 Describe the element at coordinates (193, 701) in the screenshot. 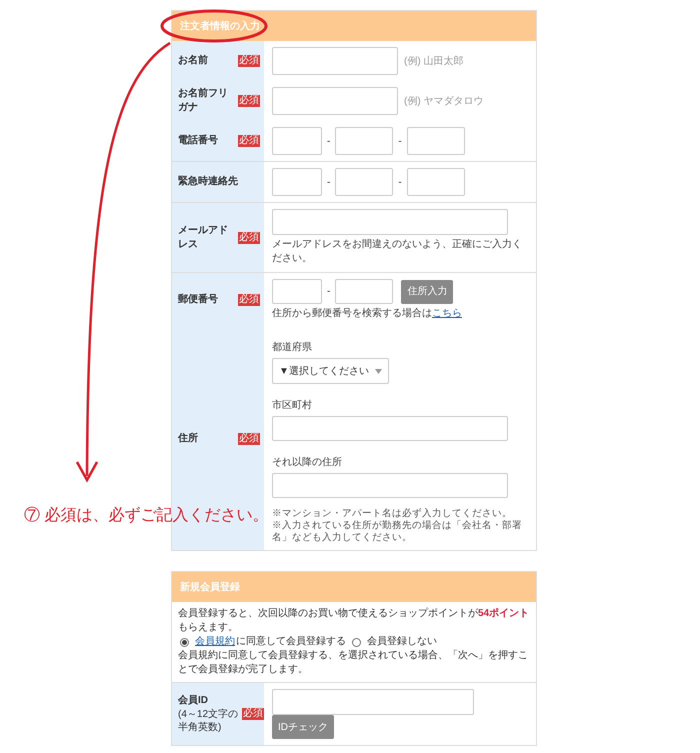

I see `field-label: 会員ID` at that location.